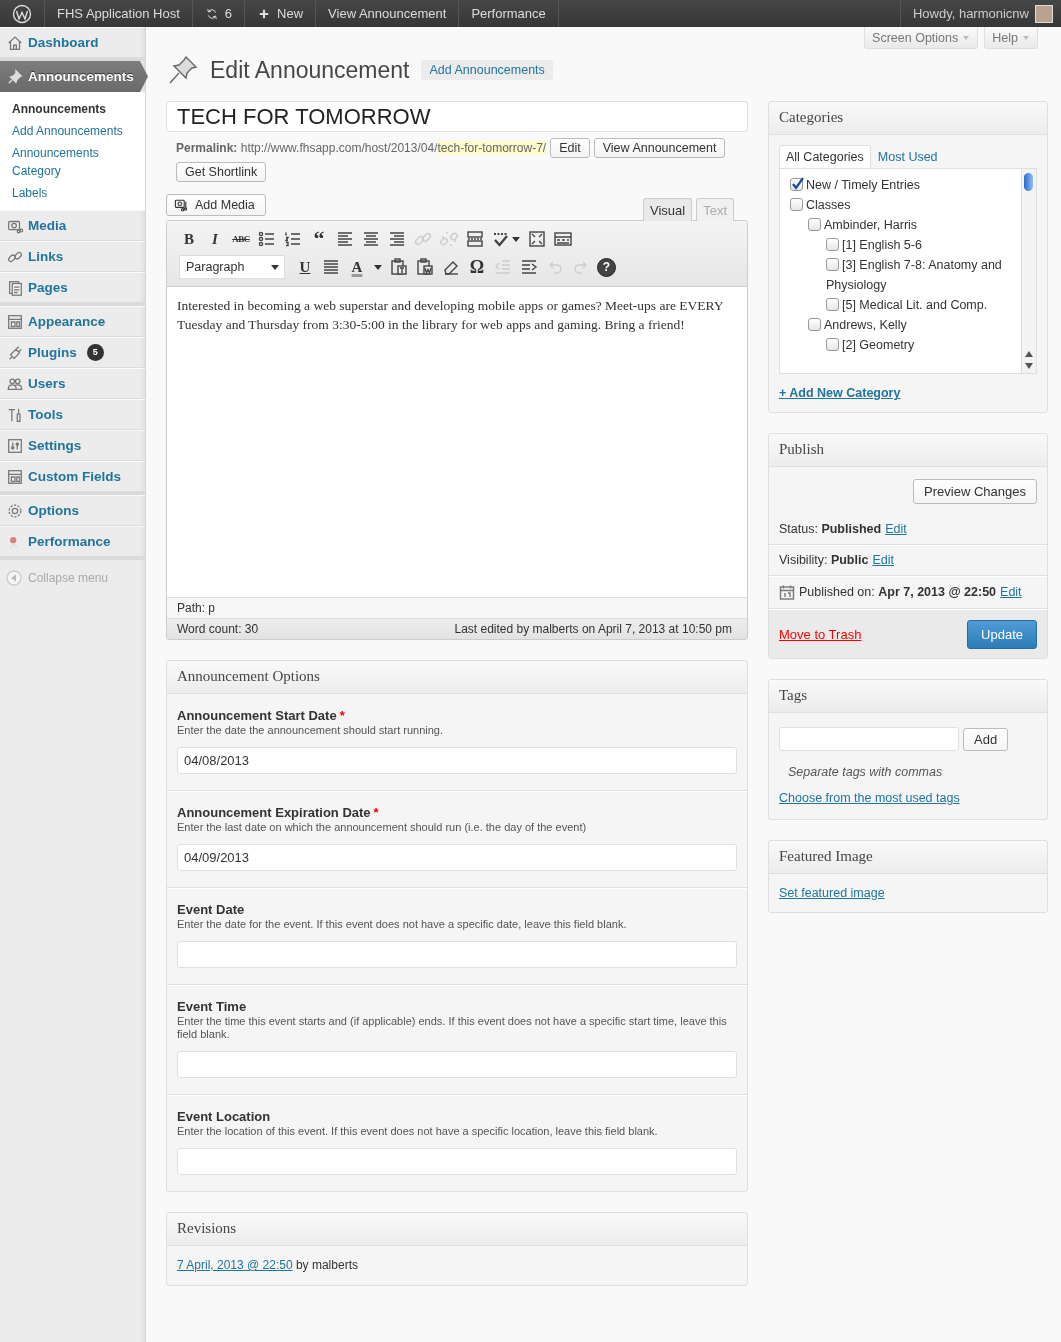 The width and height of the screenshot is (1061, 1342). I want to click on bold-button: B, so click(189, 239).